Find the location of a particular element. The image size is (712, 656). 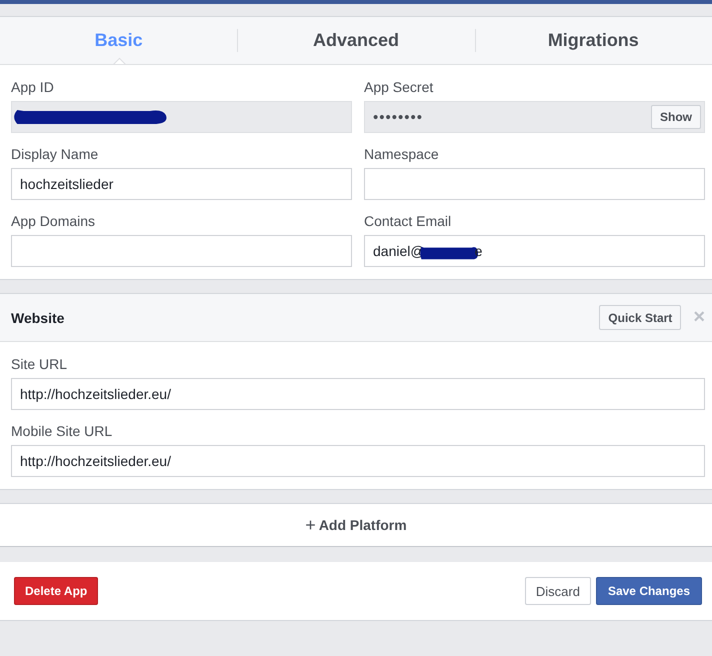

quick-start-button: Quick Start is located at coordinates (640, 317).